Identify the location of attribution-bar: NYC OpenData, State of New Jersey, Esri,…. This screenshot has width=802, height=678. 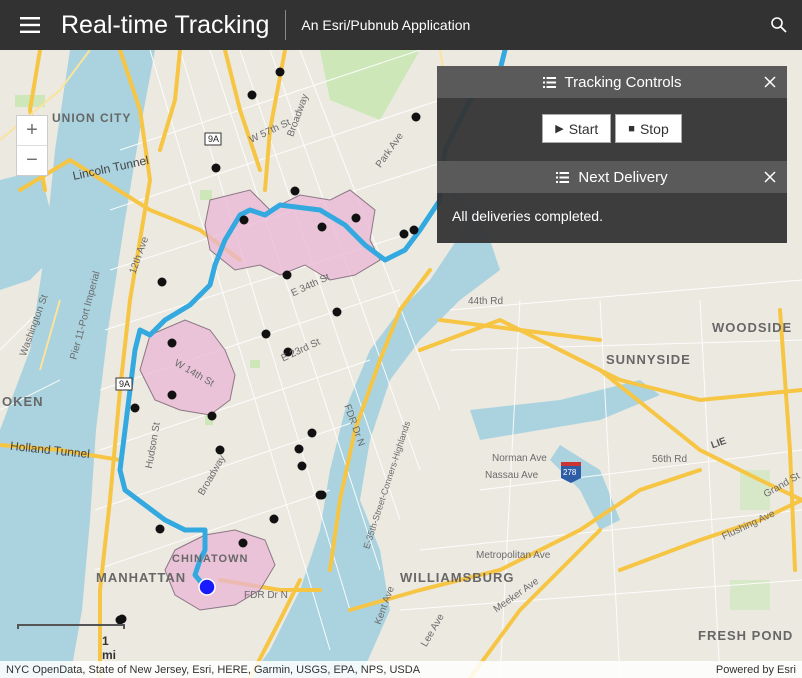
(401, 669).